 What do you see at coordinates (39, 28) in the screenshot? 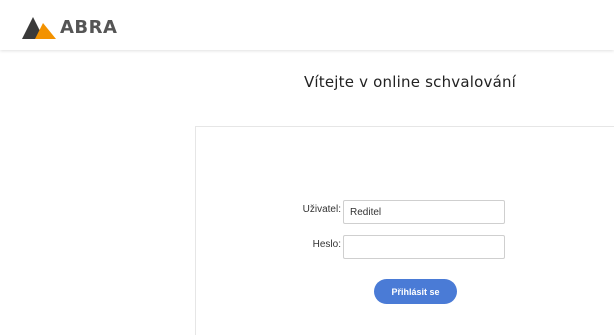
I see `abra-logo-icon` at bounding box center [39, 28].